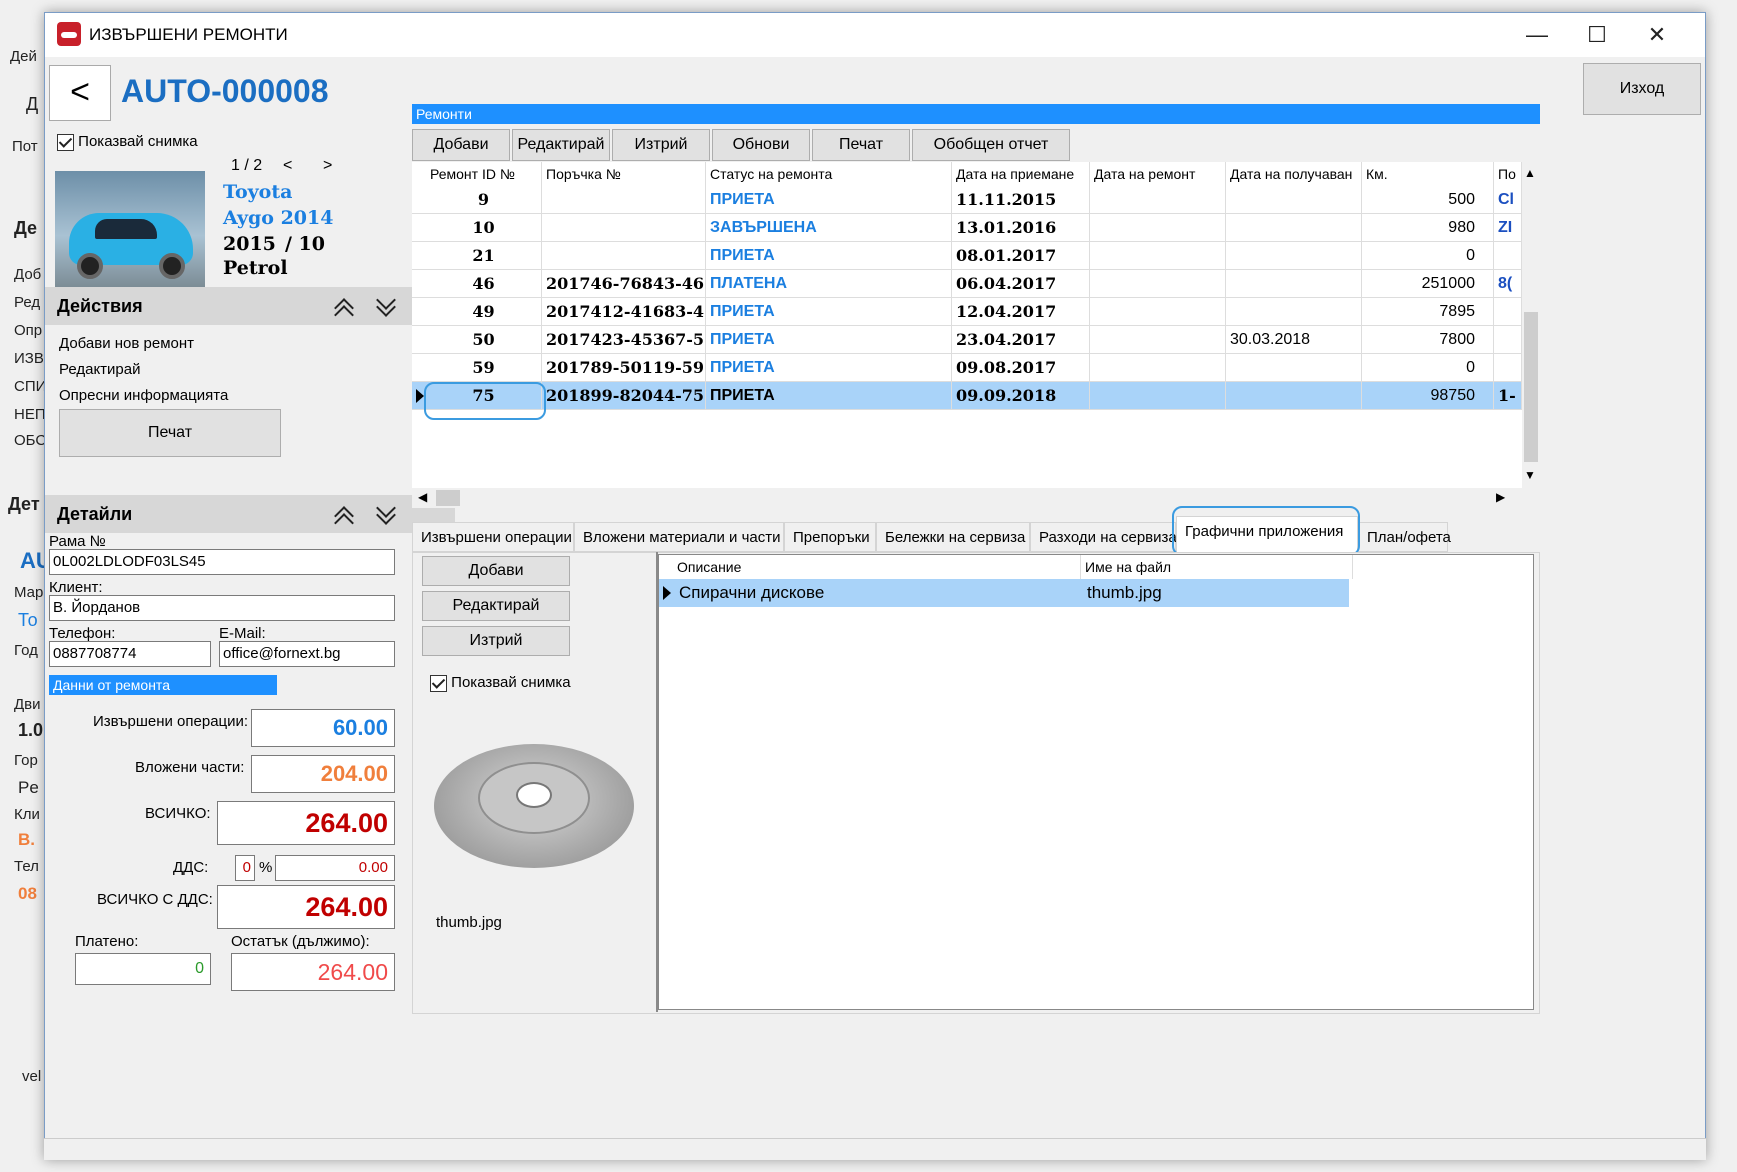  I want to click on repairs-strip: Ремонти, so click(976, 114).